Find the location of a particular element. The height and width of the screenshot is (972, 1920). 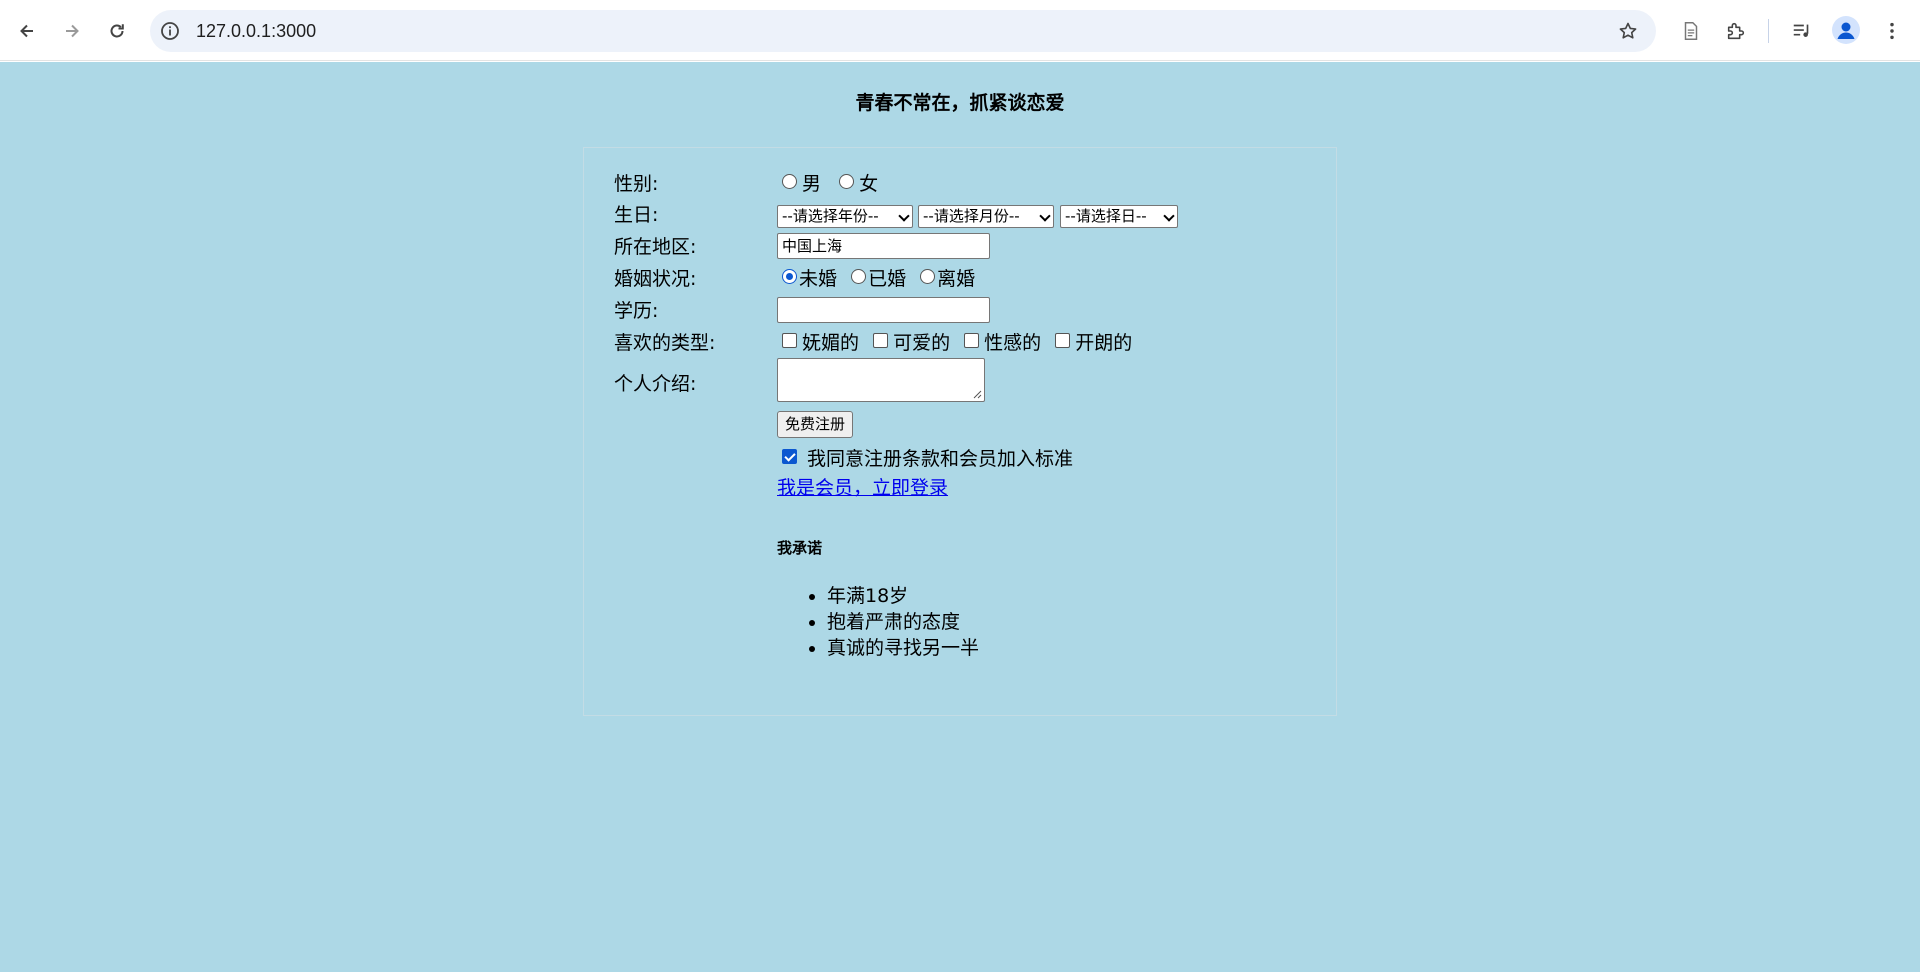

birthday-label: 生日: is located at coordinates (636, 215).